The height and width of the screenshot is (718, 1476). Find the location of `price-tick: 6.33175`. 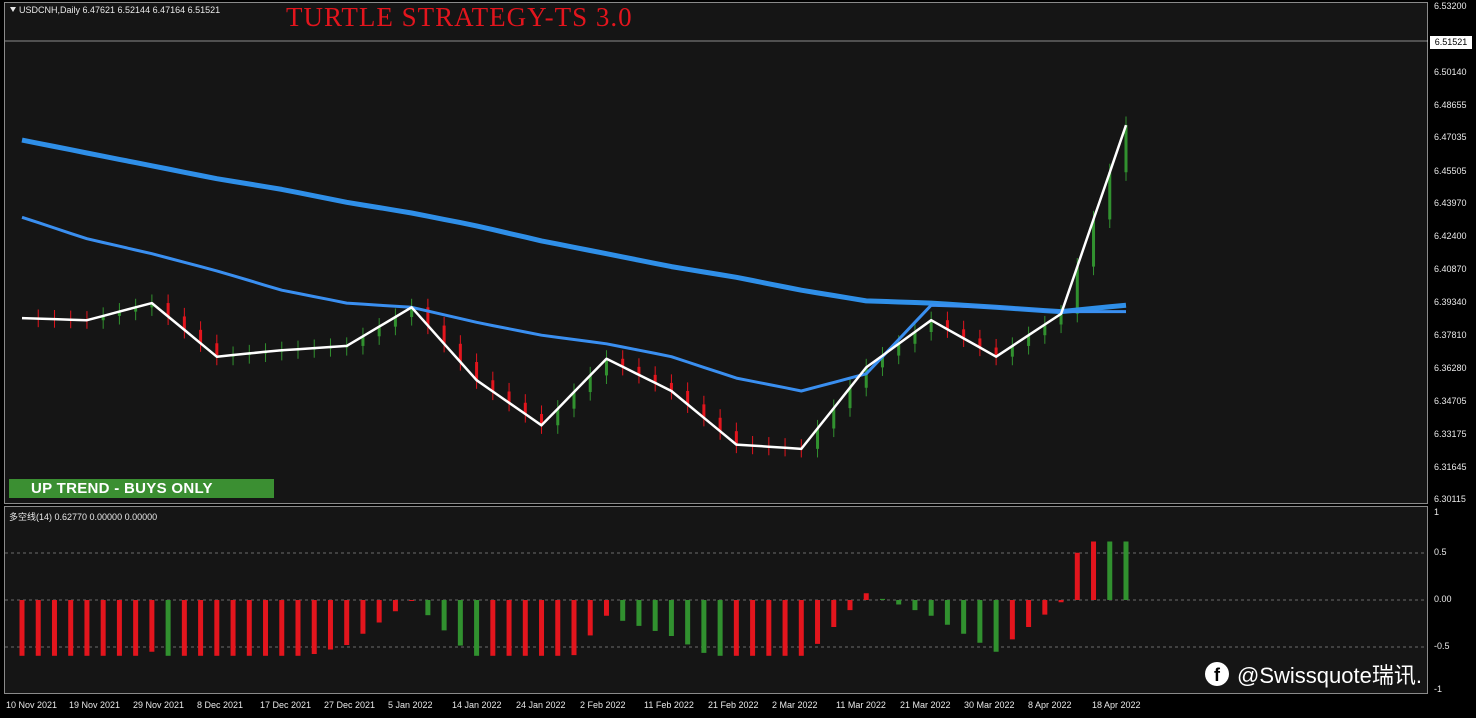

price-tick: 6.33175 is located at coordinates (1450, 434).